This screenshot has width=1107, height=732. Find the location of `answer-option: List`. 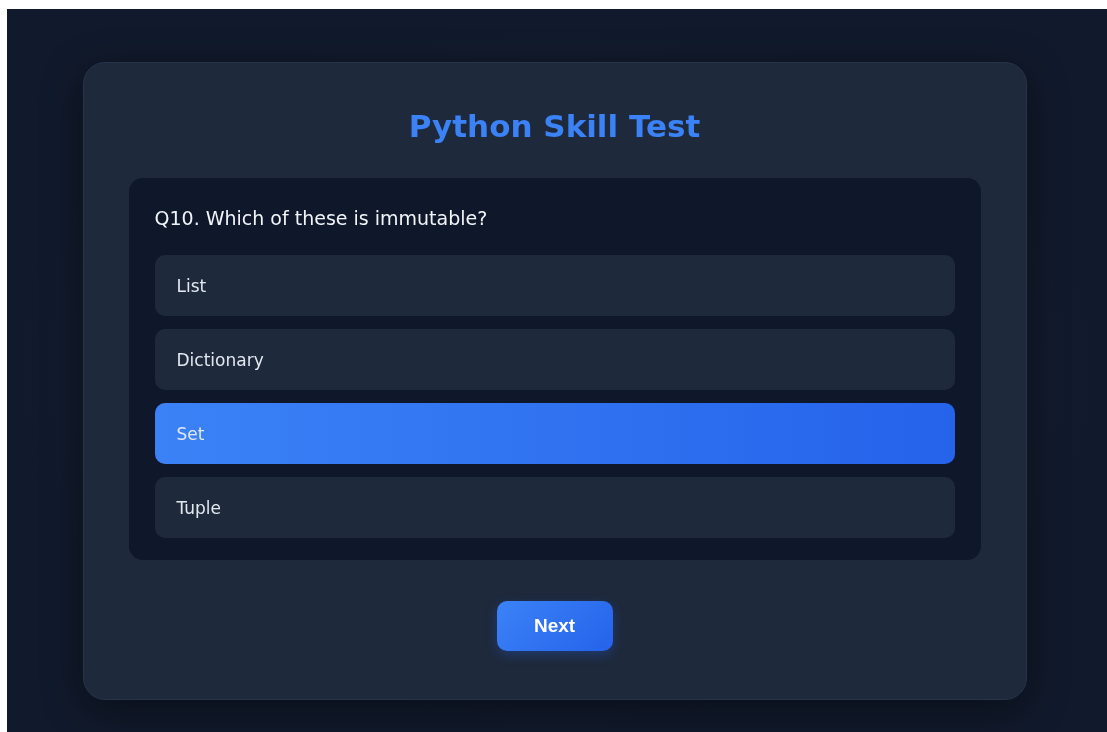

answer-option: List is located at coordinates (554, 285).